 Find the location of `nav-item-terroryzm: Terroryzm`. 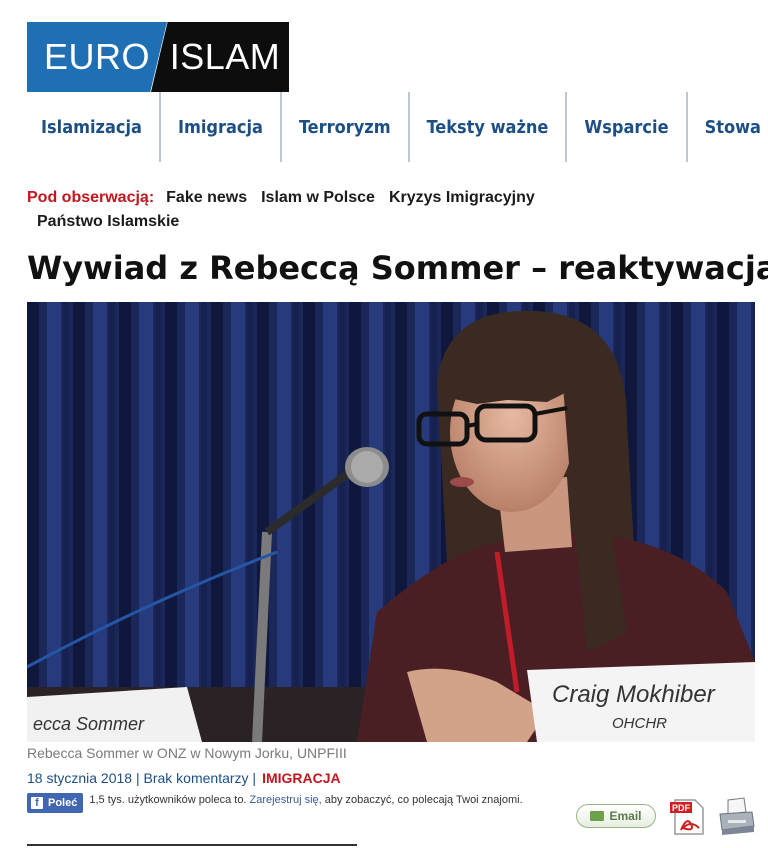

nav-item-terroryzm: Terroryzm is located at coordinates (346, 127).